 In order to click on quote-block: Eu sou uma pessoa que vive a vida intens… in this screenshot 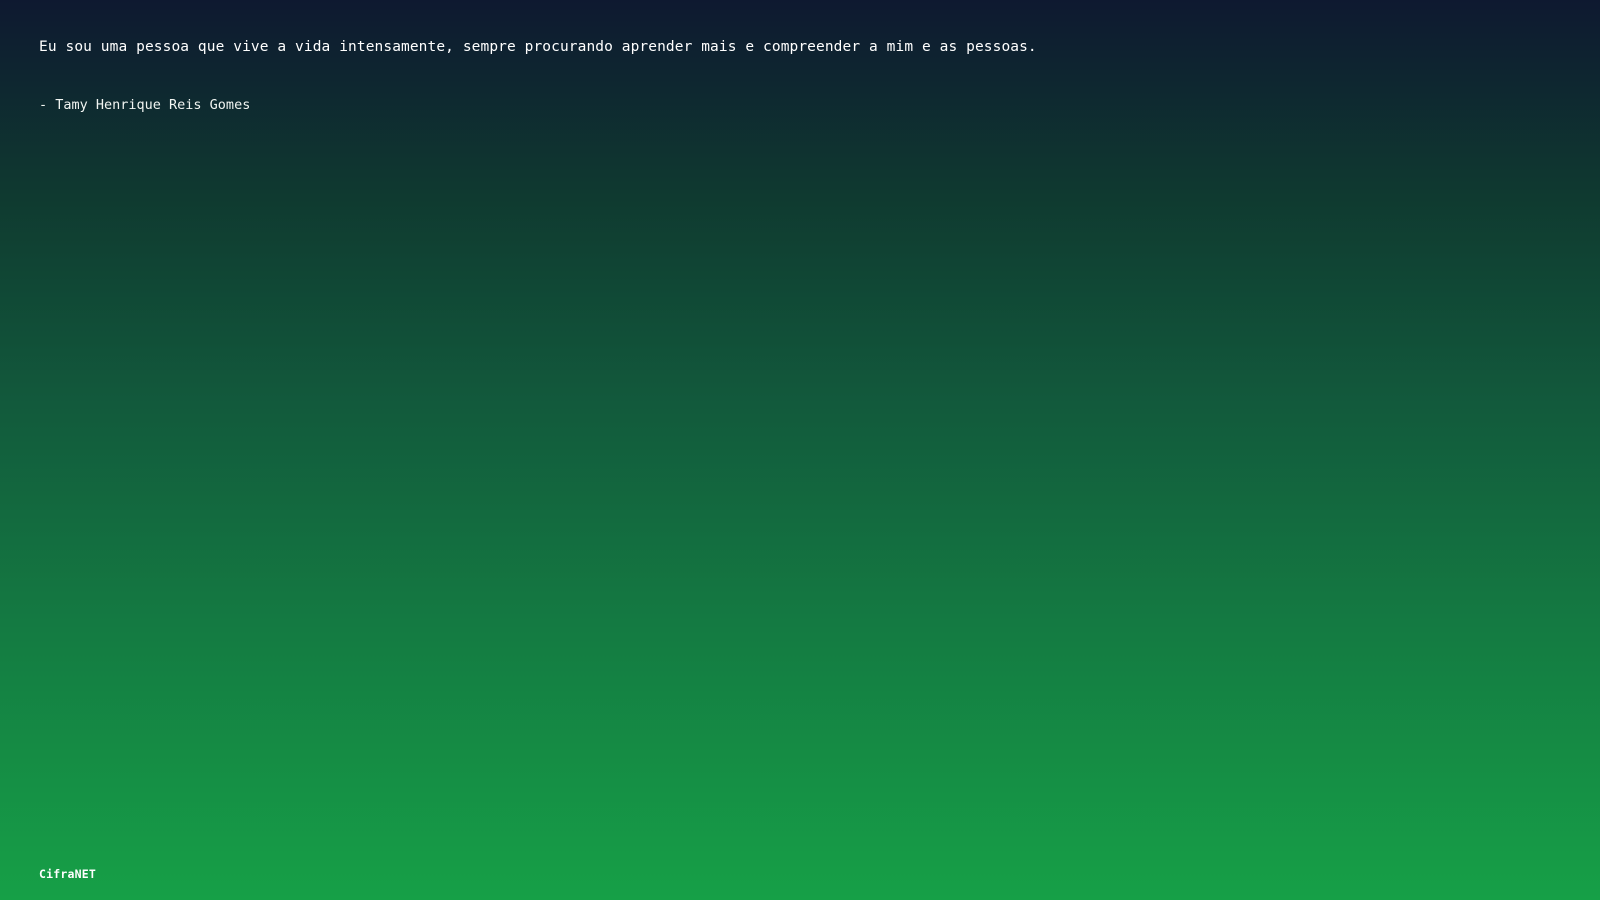, I will do `click(789, 75)`.